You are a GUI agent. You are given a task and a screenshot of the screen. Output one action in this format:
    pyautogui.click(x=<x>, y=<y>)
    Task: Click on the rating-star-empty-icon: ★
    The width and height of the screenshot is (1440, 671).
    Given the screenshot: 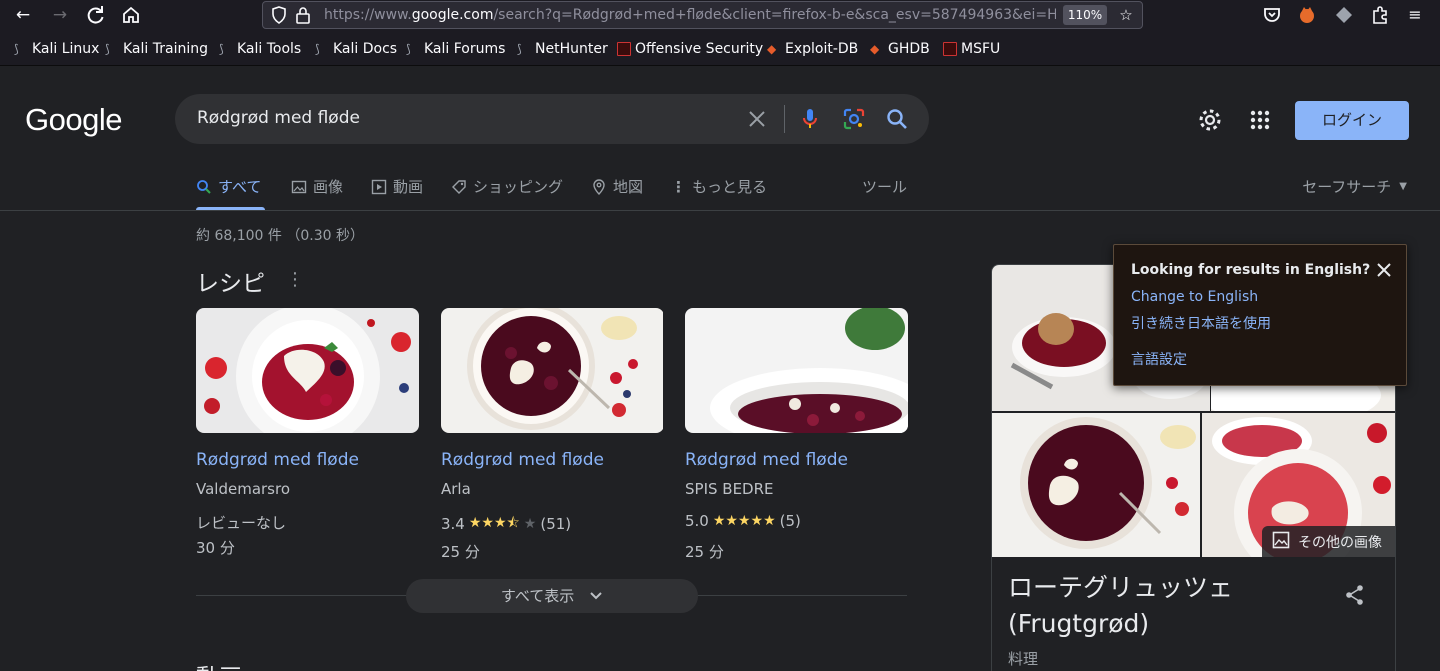 What is the action you would take?
    pyautogui.click(x=530, y=524)
    